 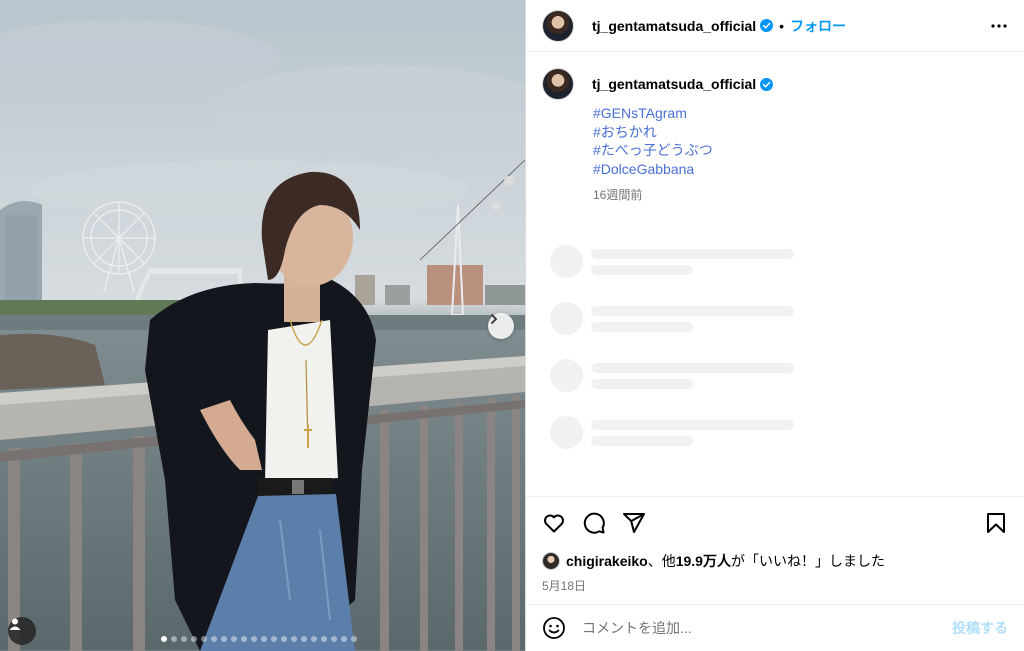 What do you see at coordinates (807, 561) in the screenshot?
I see `likes-suffix: が「いいね！」しました` at bounding box center [807, 561].